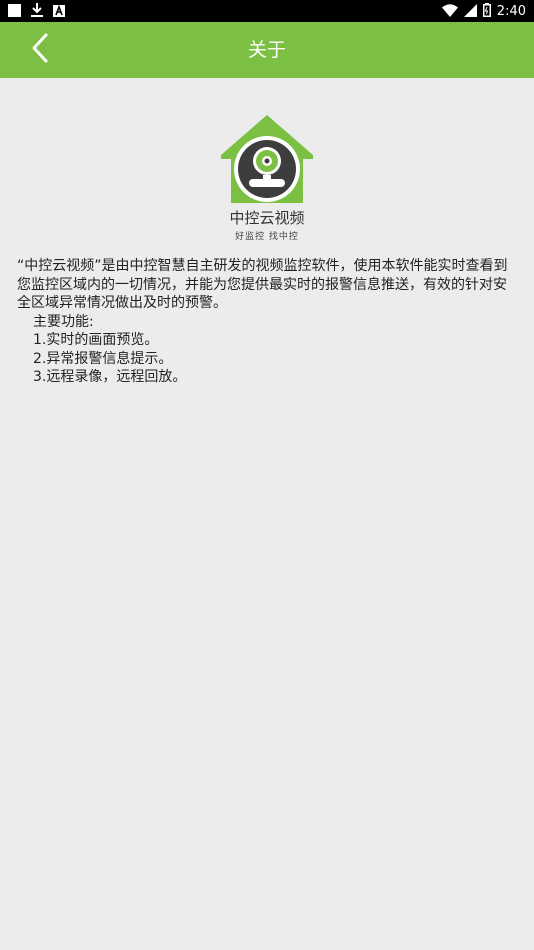  I want to click on features-title: 主要功能:, so click(63, 321).